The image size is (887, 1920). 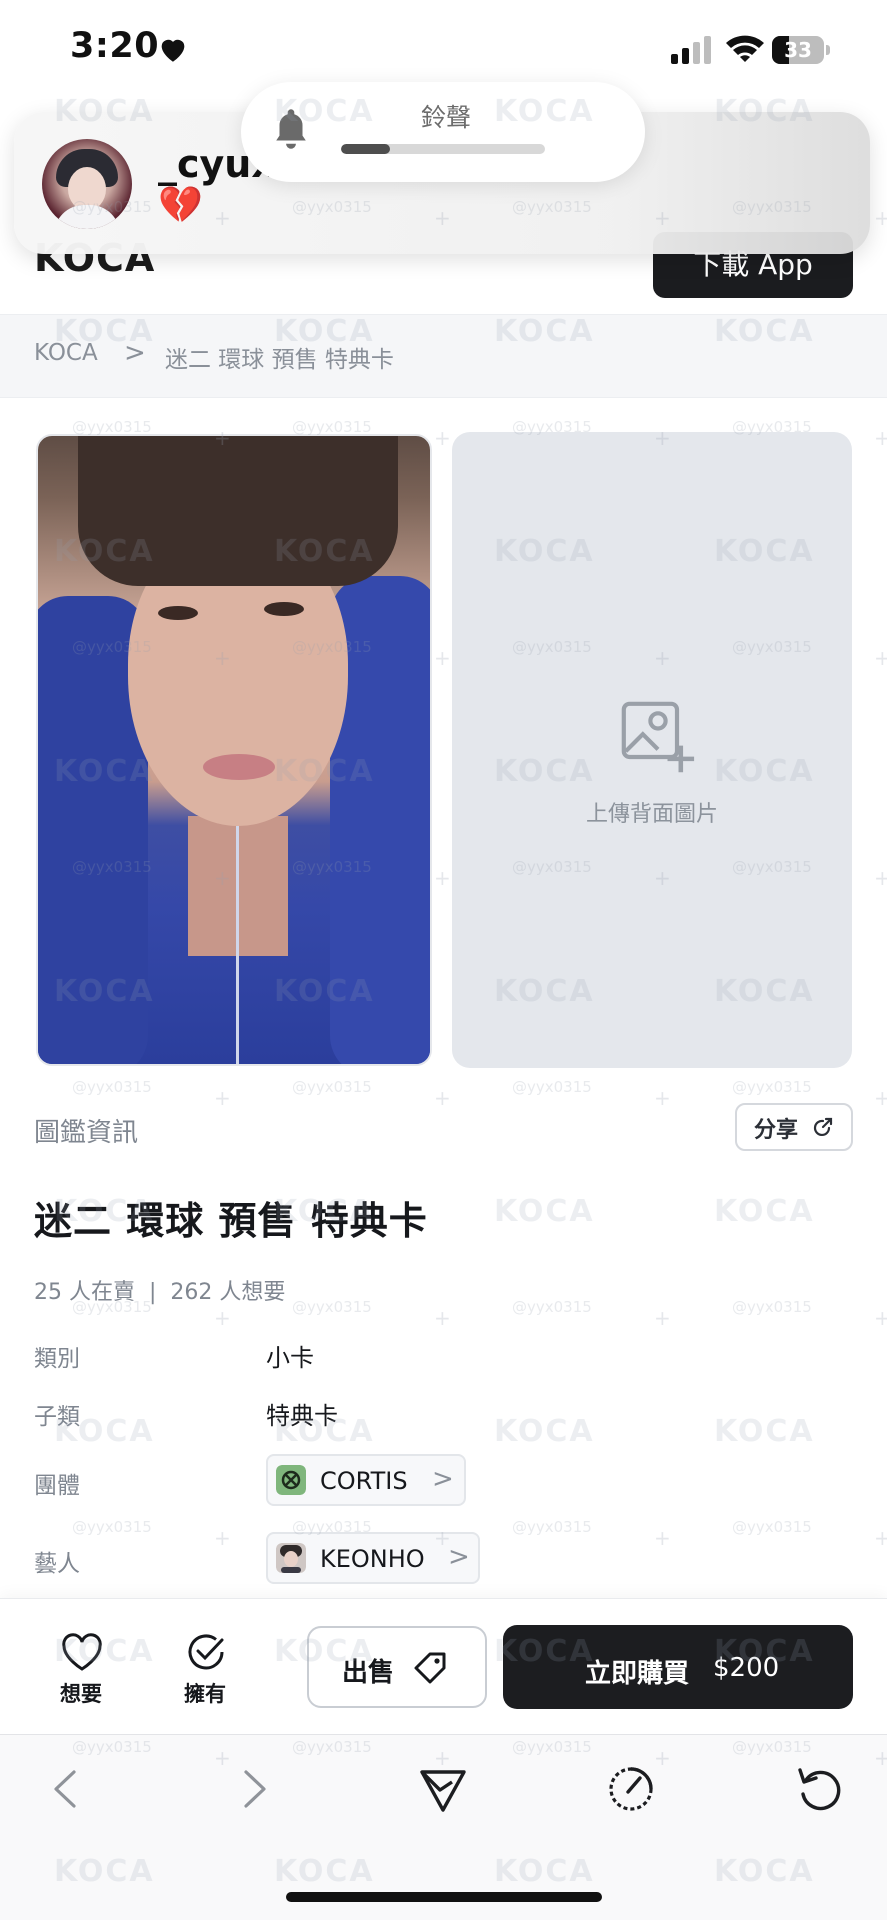 What do you see at coordinates (87, 184) in the screenshot?
I see `avatar` at bounding box center [87, 184].